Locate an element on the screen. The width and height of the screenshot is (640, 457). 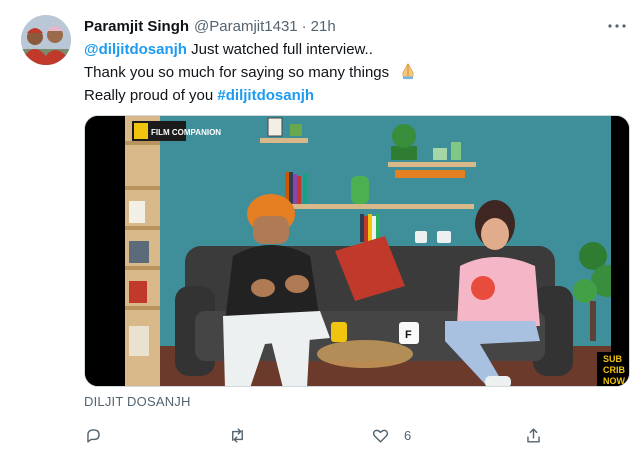
folded-hands-emoji-icon is located at coordinates (408, 71).